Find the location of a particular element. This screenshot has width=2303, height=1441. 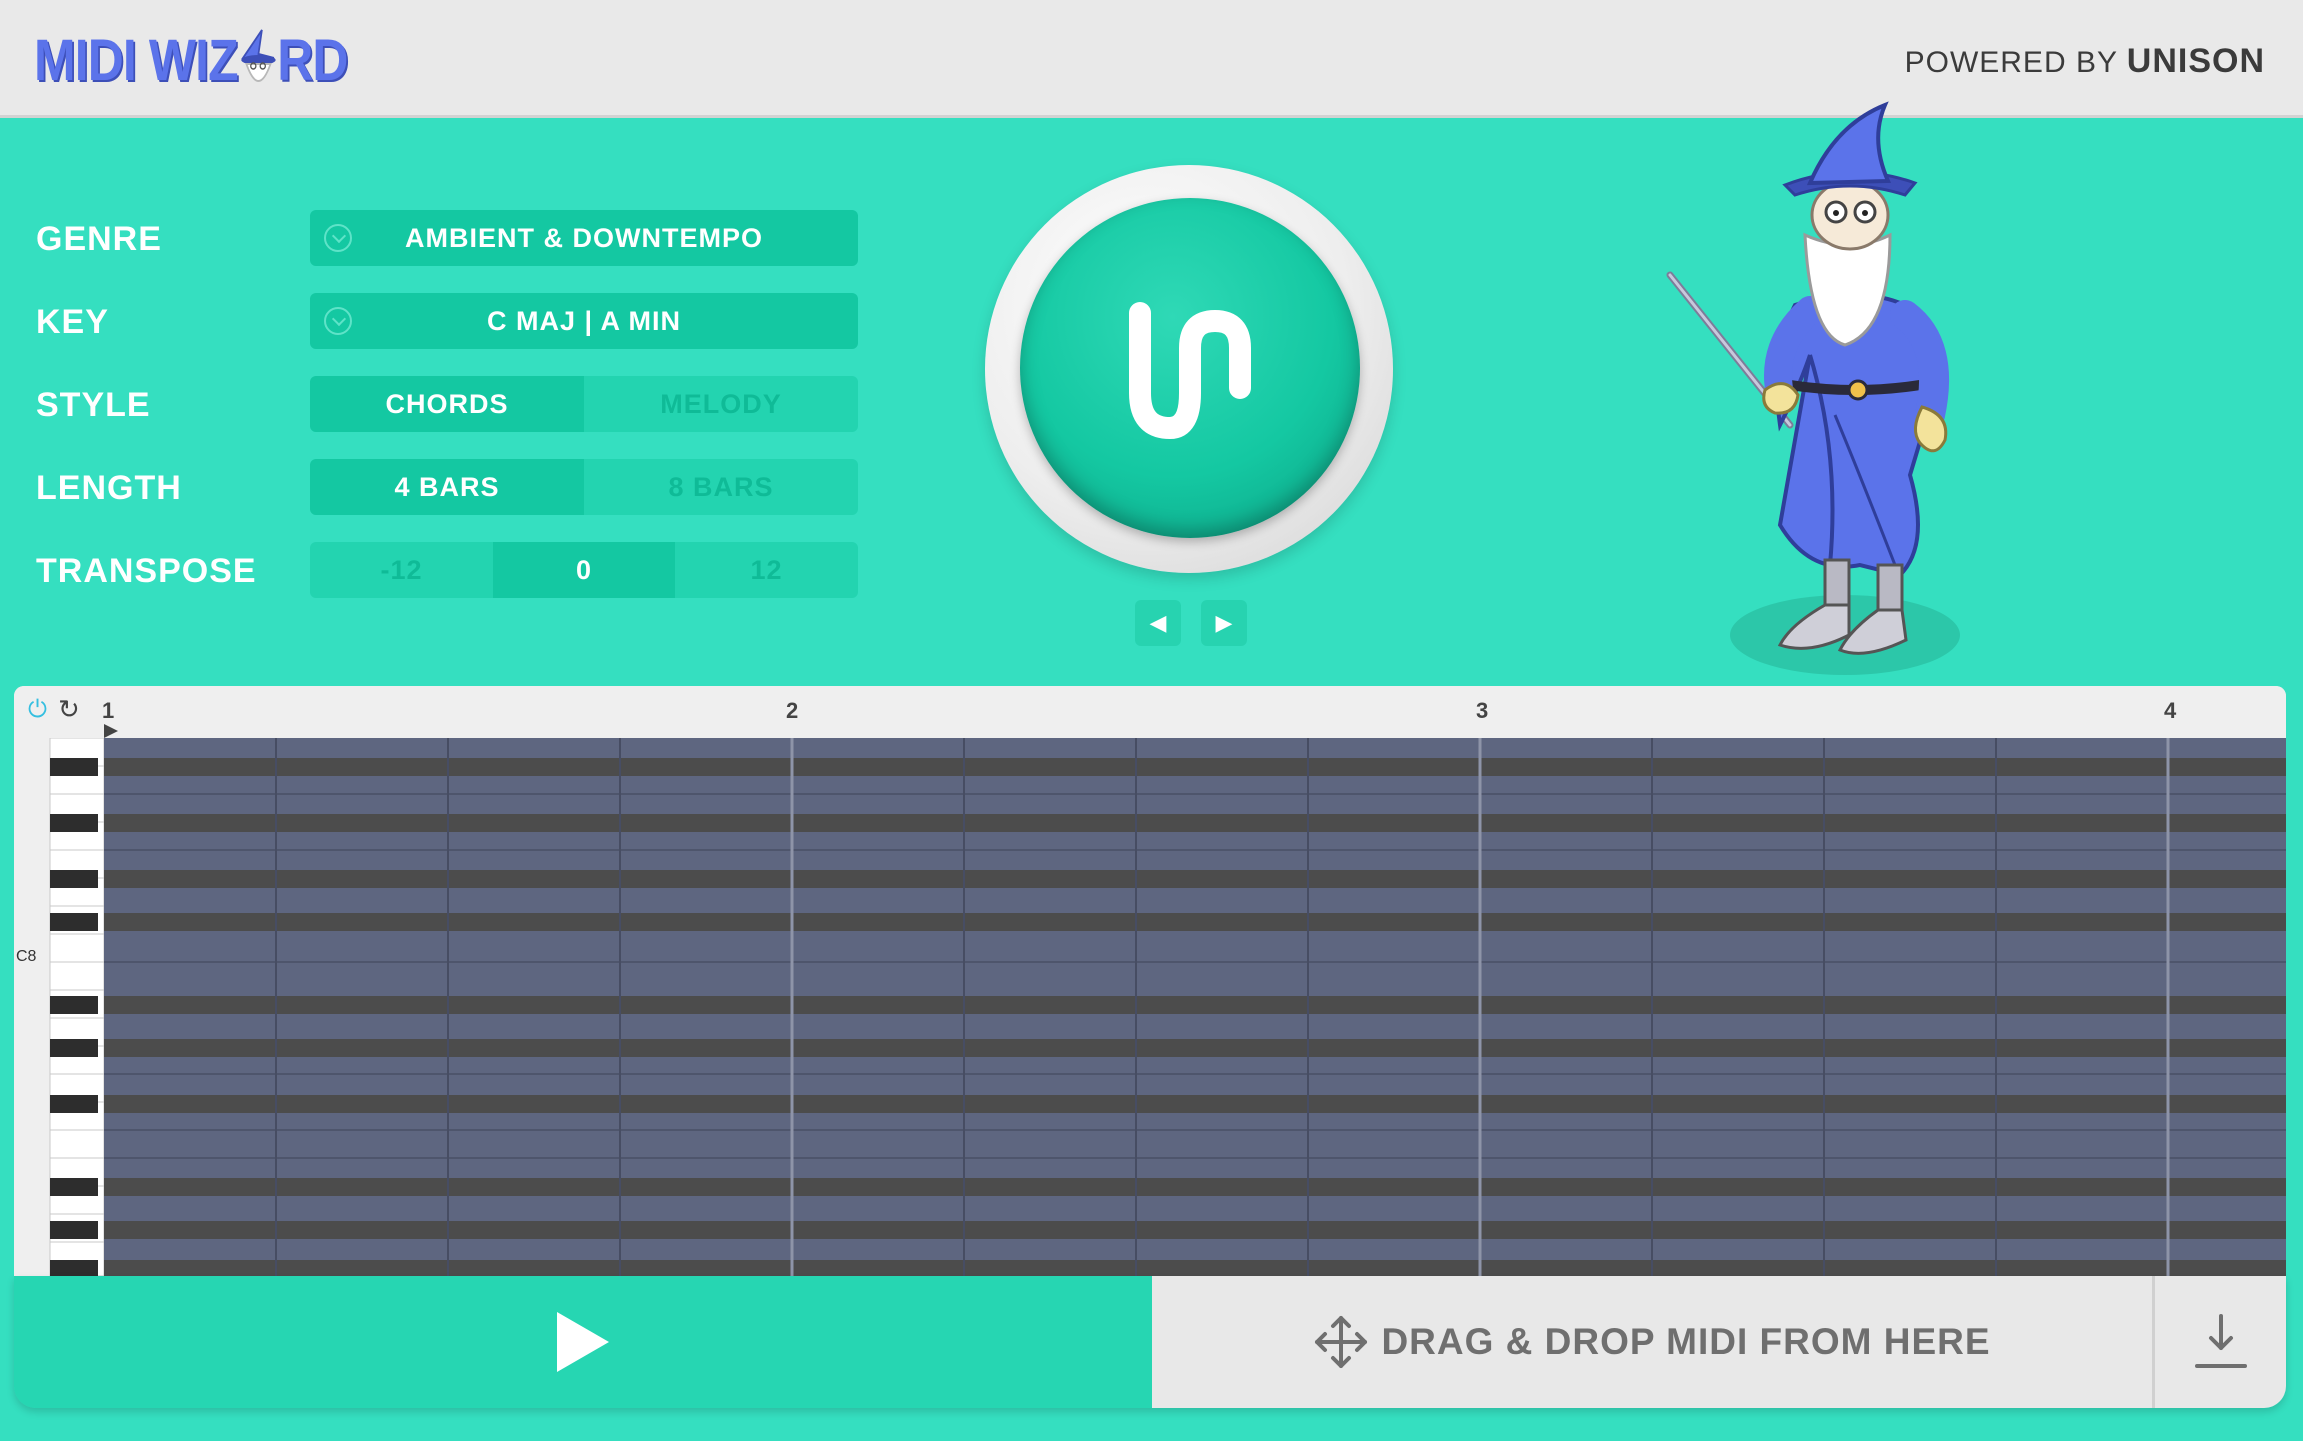

genre-value: AMBIENT & DOWNTEMPO is located at coordinates (584, 237).